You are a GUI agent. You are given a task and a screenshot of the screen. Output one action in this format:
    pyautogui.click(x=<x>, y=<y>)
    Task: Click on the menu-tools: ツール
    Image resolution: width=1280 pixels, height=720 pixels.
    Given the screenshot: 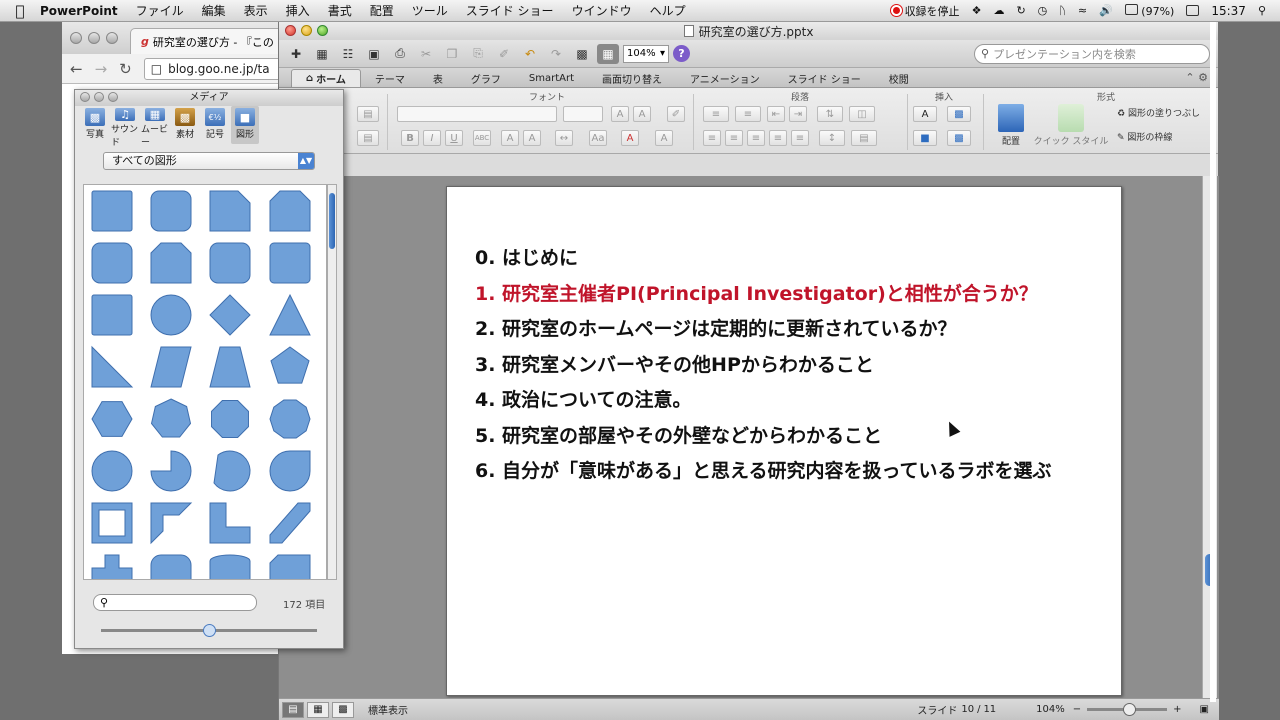 What is the action you would take?
    pyautogui.click(x=430, y=10)
    